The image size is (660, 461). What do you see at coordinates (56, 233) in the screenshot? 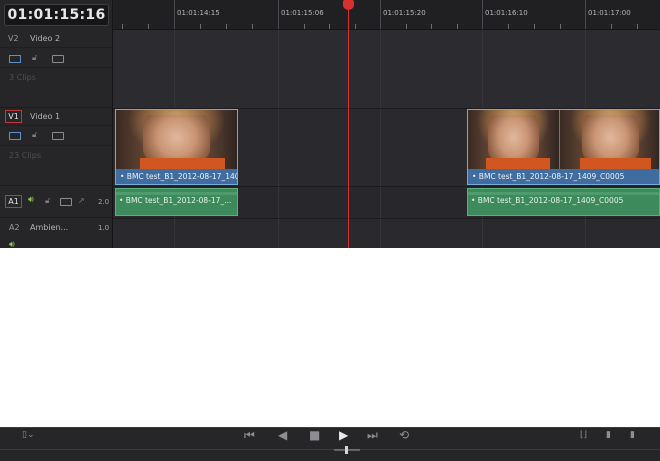
I see `track-header-a2: A2 Ambien... 1.0 🔊︎` at bounding box center [56, 233].